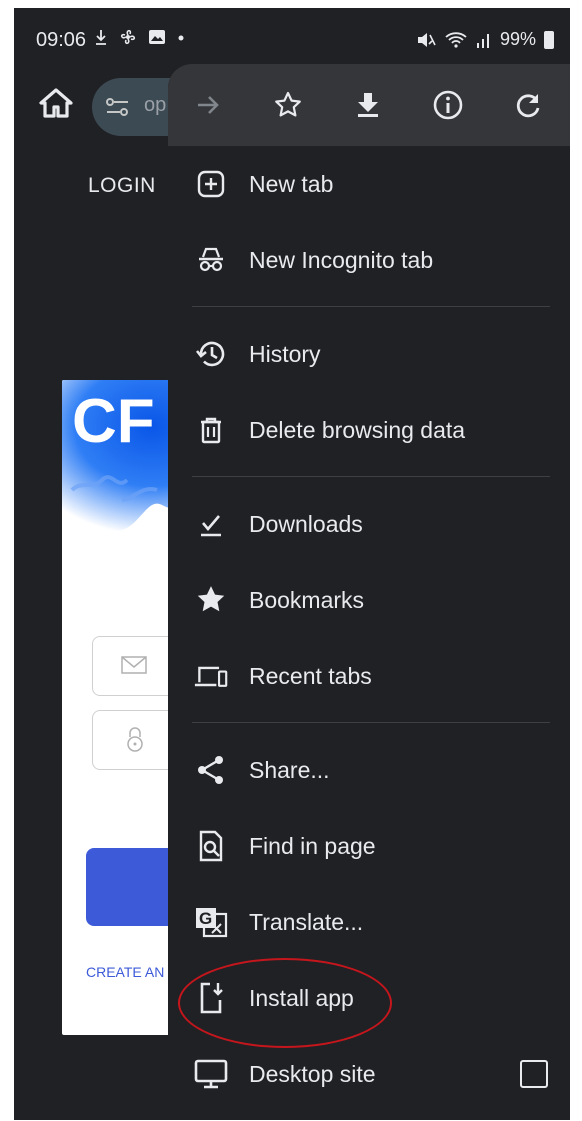  What do you see at coordinates (211, 676) in the screenshot?
I see `devices-icon` at bounding box center [211, 676].